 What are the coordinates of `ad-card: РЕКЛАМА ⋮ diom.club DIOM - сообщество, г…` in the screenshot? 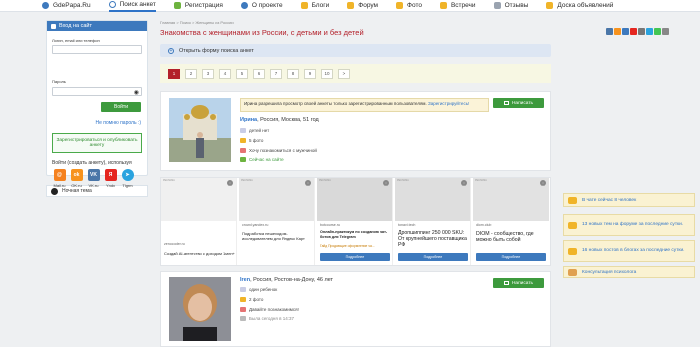 It's located at (511, 221).